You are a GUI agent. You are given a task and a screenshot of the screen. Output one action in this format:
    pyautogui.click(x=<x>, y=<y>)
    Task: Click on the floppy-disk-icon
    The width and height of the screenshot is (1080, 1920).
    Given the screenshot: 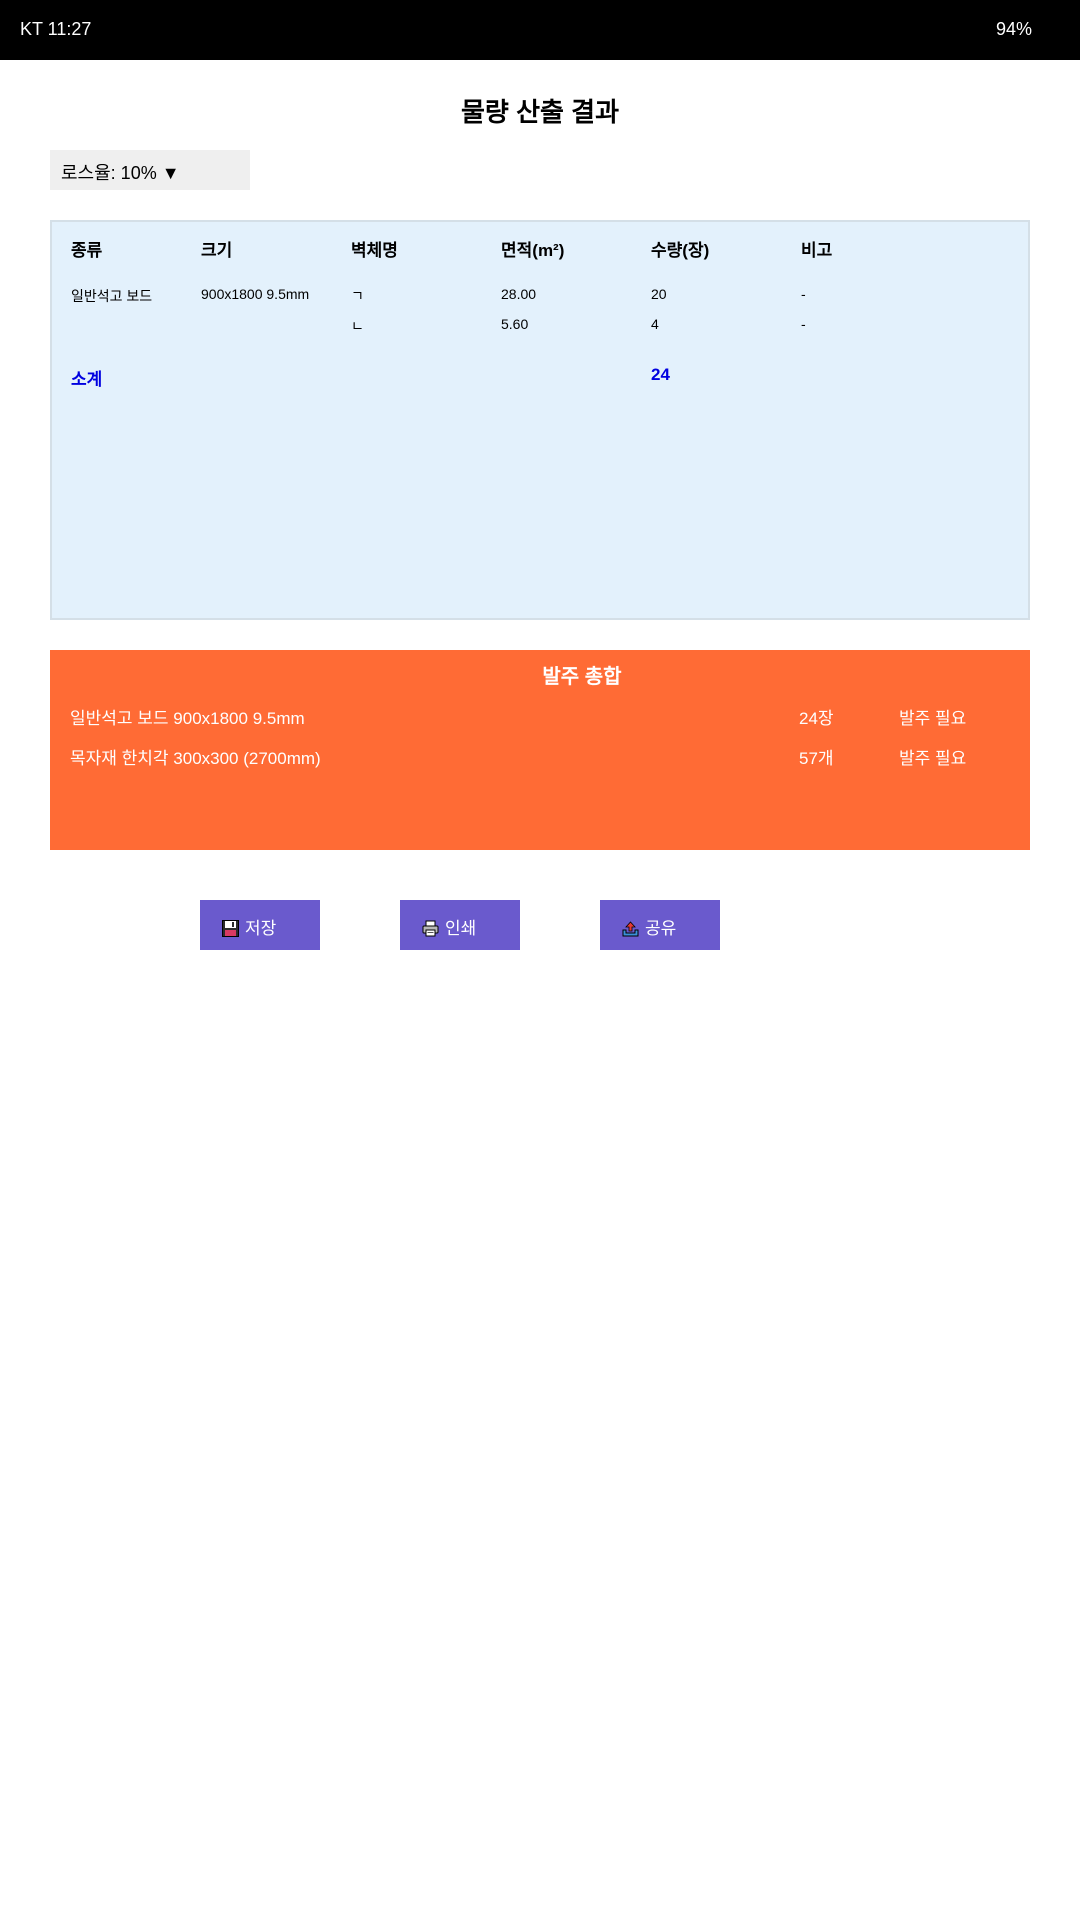 What is the action you would take?
    pyautogui.click(x=230, y=928)
    